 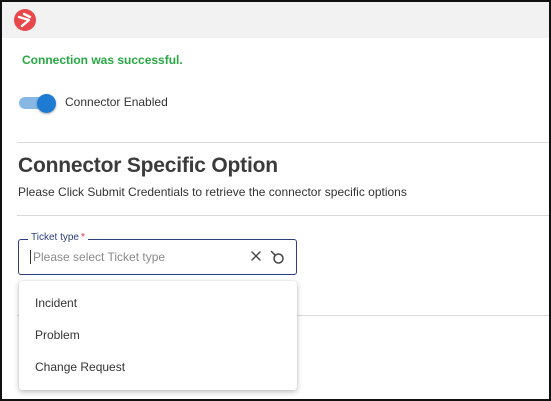 What do you see at coordinates (55, 237) in the screenshot?
I see `ticket-type-label-text: Ticket type` at bounding box center [55, 237].